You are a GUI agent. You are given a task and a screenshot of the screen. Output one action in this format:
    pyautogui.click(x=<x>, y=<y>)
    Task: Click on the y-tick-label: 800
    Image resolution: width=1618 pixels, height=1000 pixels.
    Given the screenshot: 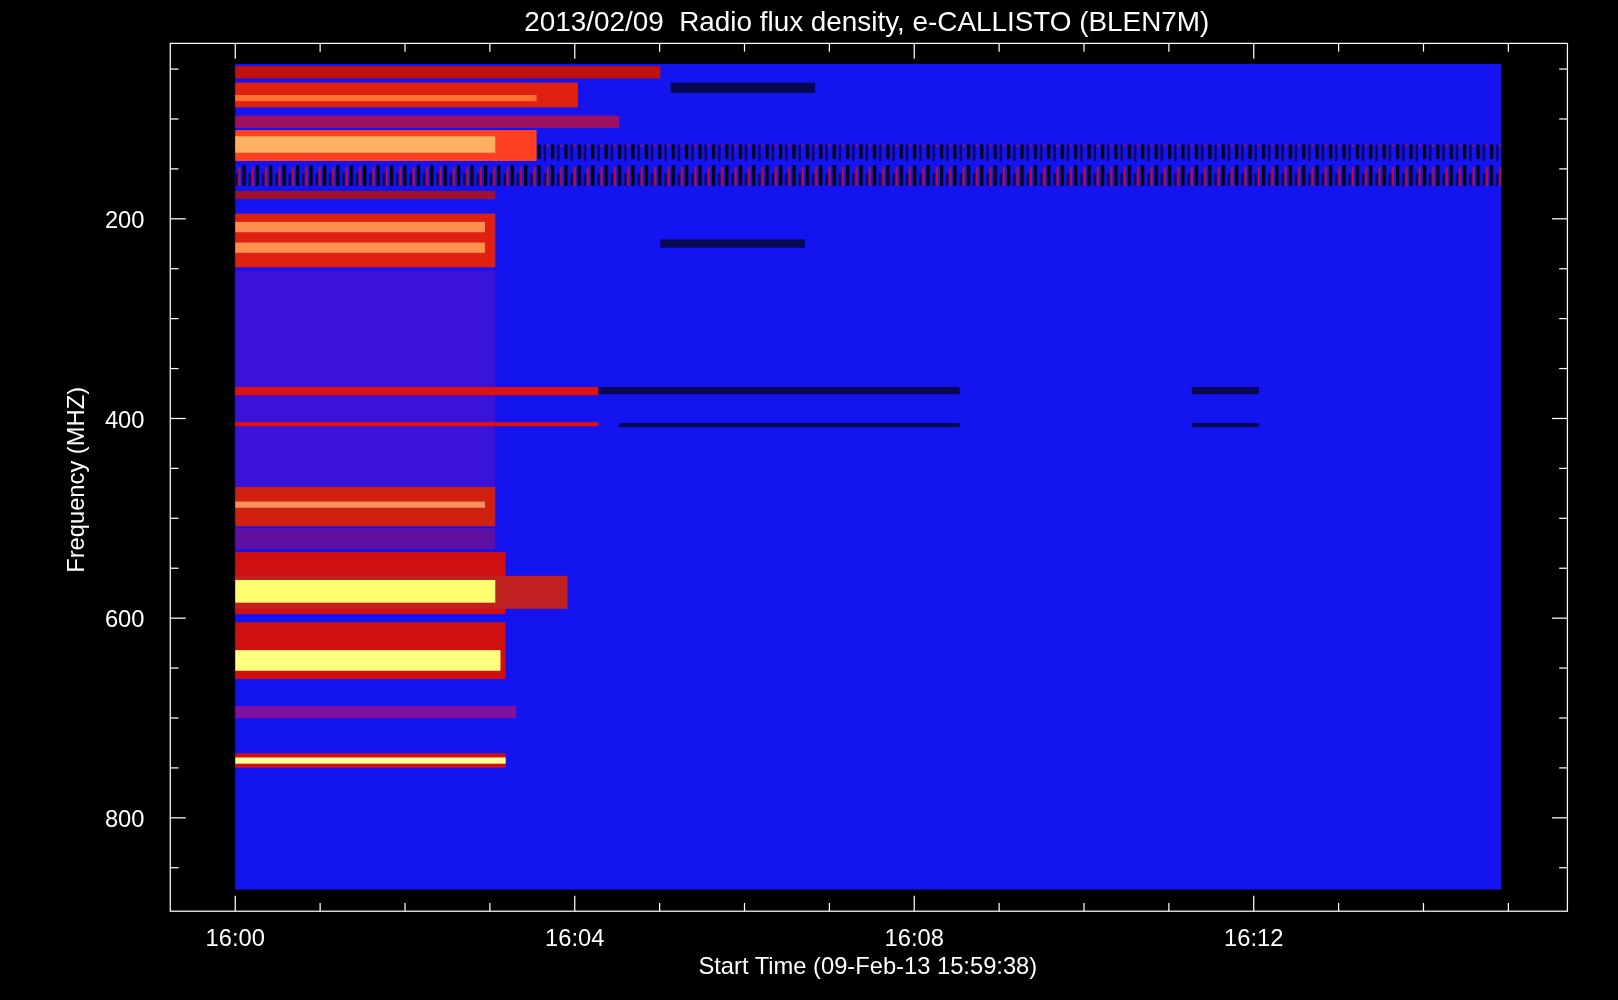 What is the action you would take?
    pyautogui.click(x=124, y=819)
    